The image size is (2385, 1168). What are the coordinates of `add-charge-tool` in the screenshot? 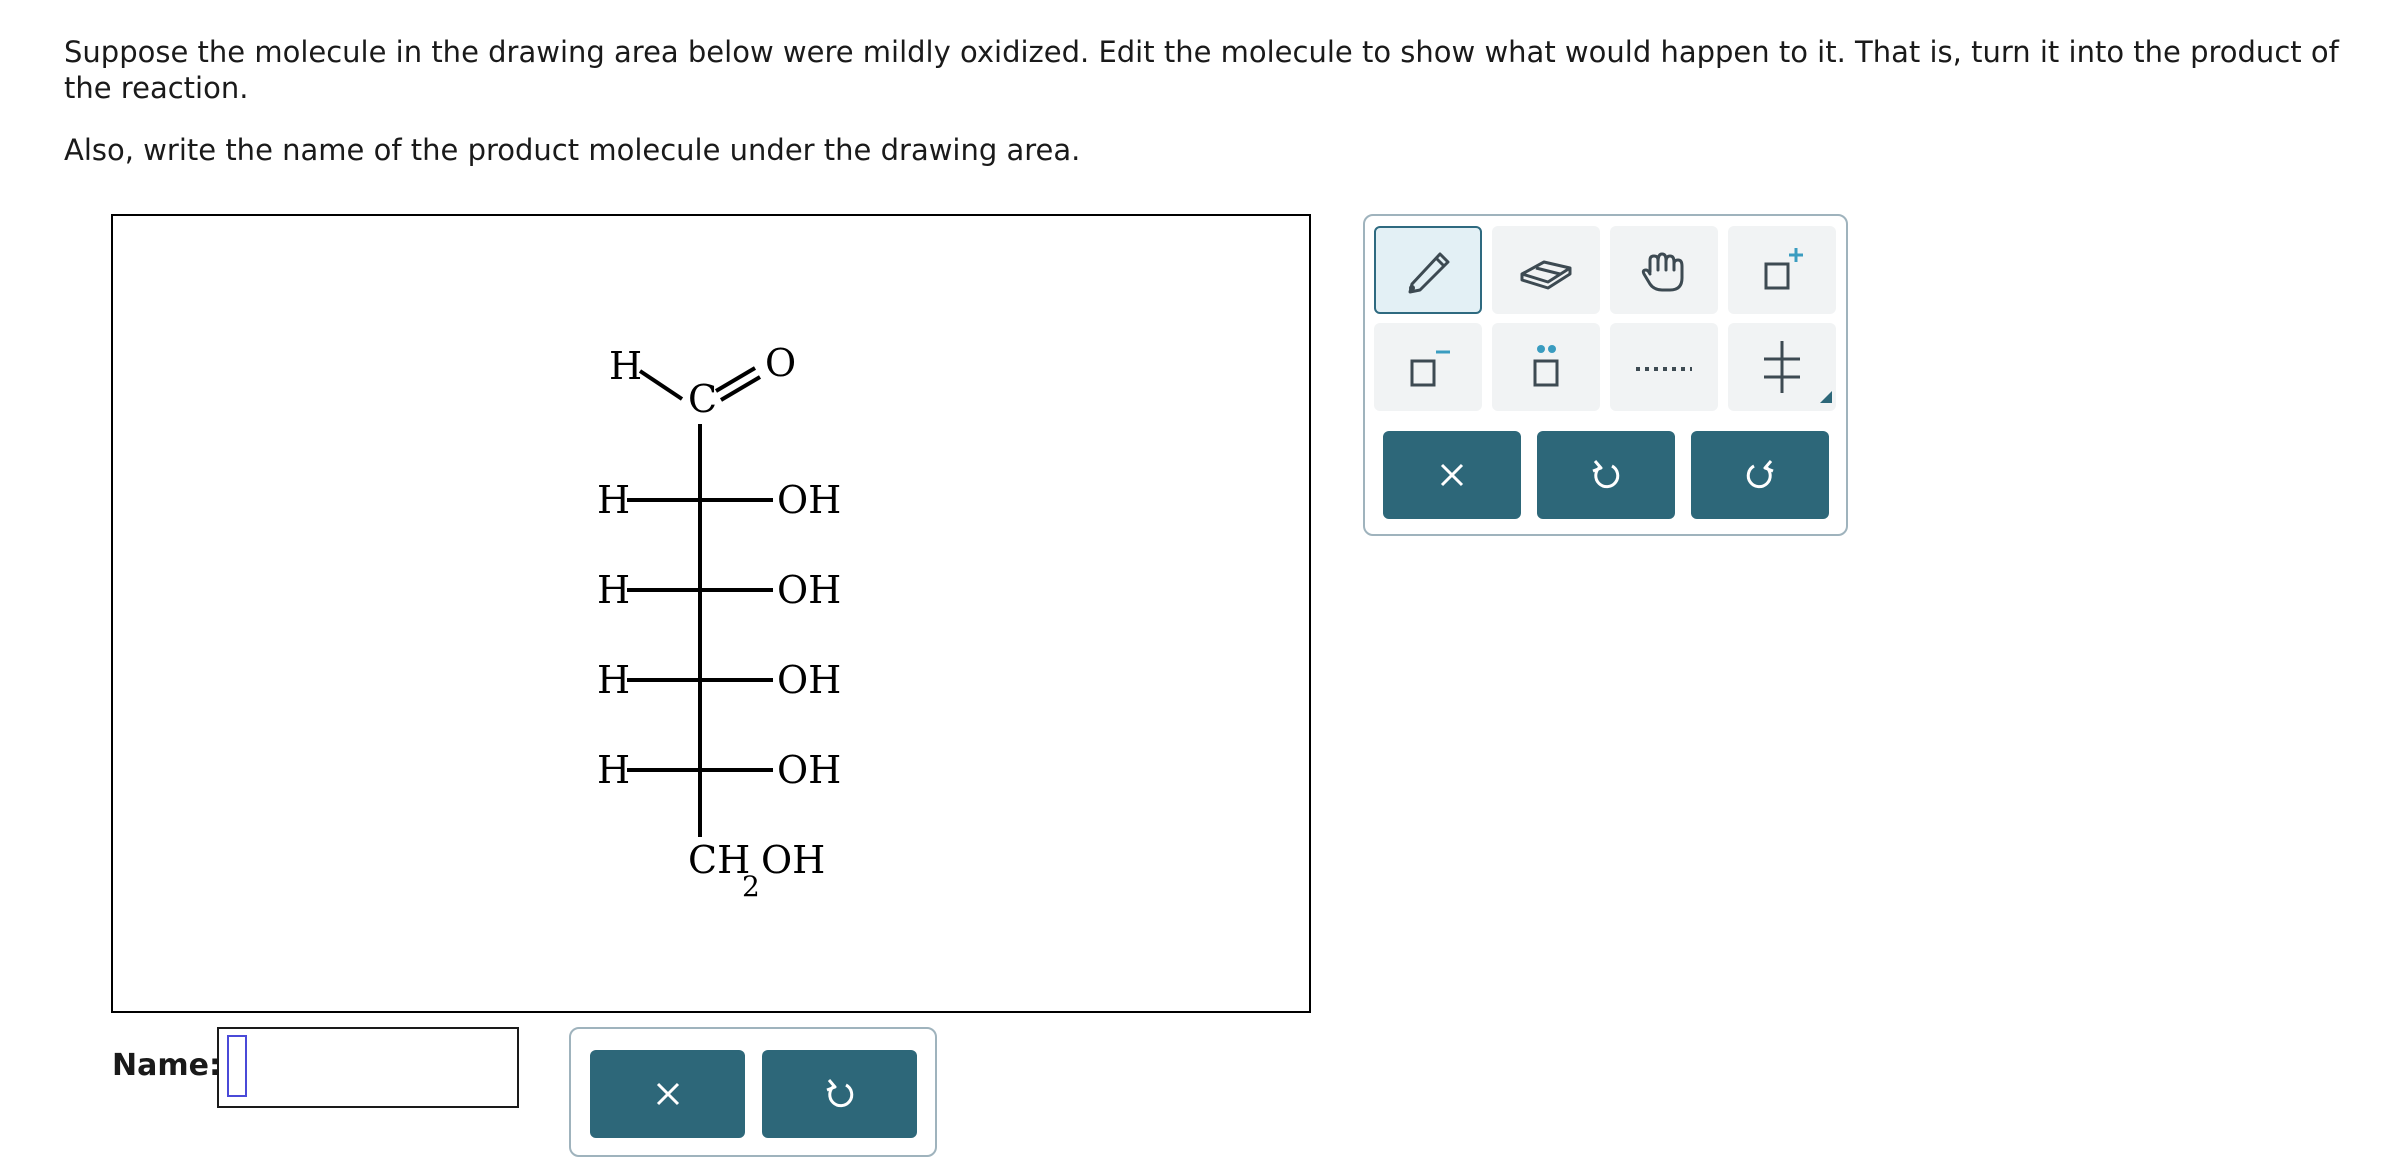 It's located at (1782, 270).